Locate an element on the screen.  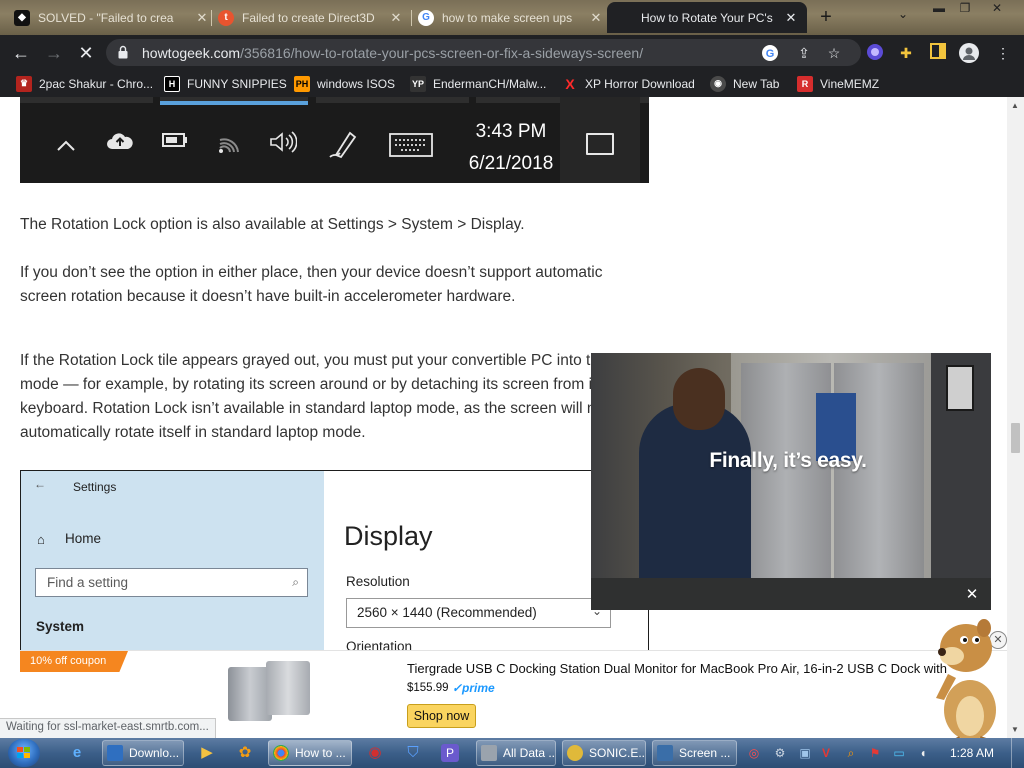
tray-settings-icon: ⚙ is located at coordinates (780, 753).